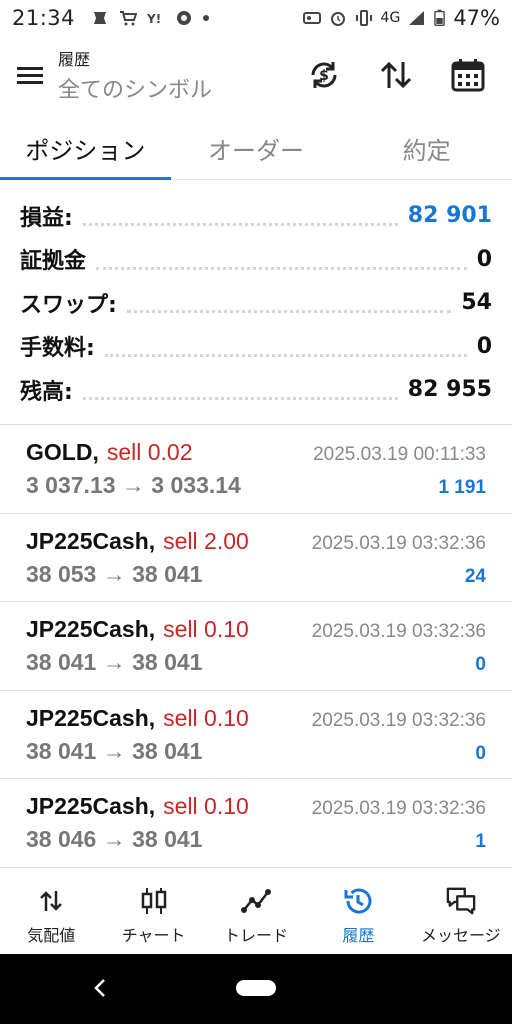 This screenshot has width=512, height=1024. Describe the element at coordinates (256, 901) in the screenshot. I see `trade-icon` at that location.